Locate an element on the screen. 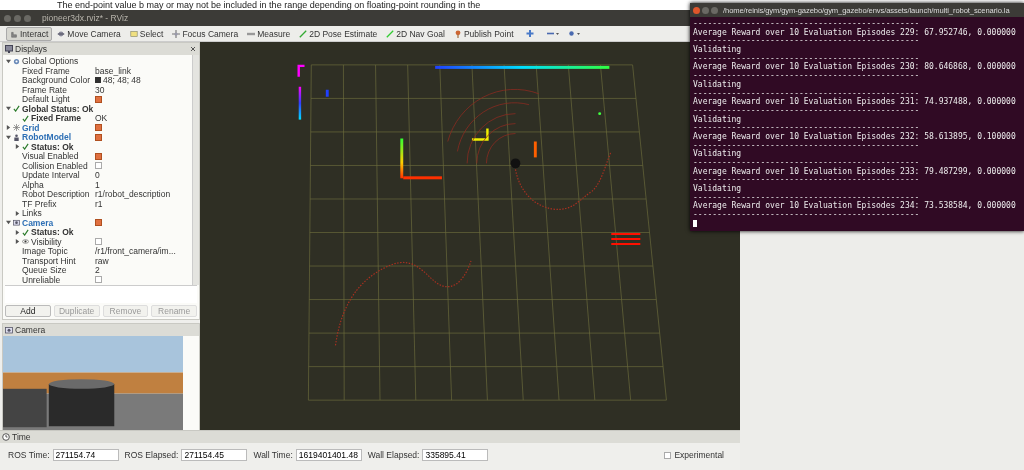 Image resolution: width=1024 pixels, height=470 pixels. terminal-line: Average Reward over 10 Evaluation Episodes 233: 79.487299, 0.000000 is located at coordinates (855, 172).